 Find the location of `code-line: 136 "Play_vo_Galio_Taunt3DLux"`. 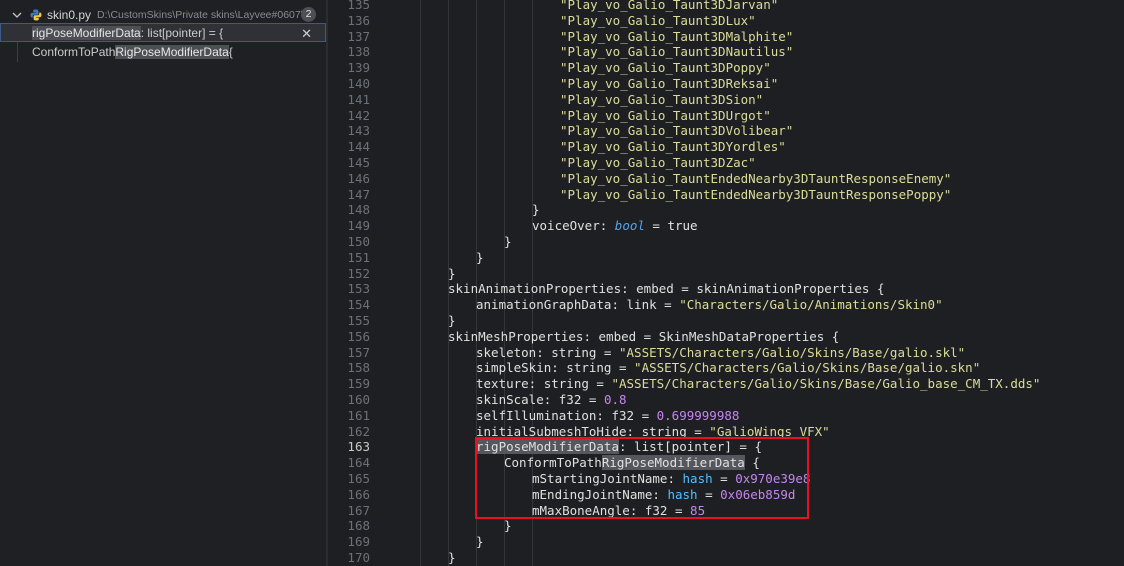

code-line: 136 "Play_vo_Galio_Taunt3DLux" is located at coordinates (726, 21).